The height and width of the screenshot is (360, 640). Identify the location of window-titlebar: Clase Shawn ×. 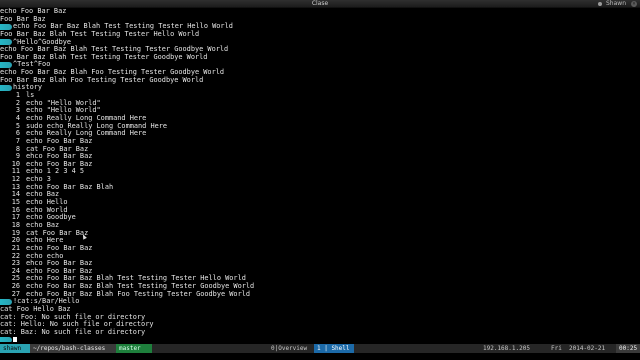
(320, 4).